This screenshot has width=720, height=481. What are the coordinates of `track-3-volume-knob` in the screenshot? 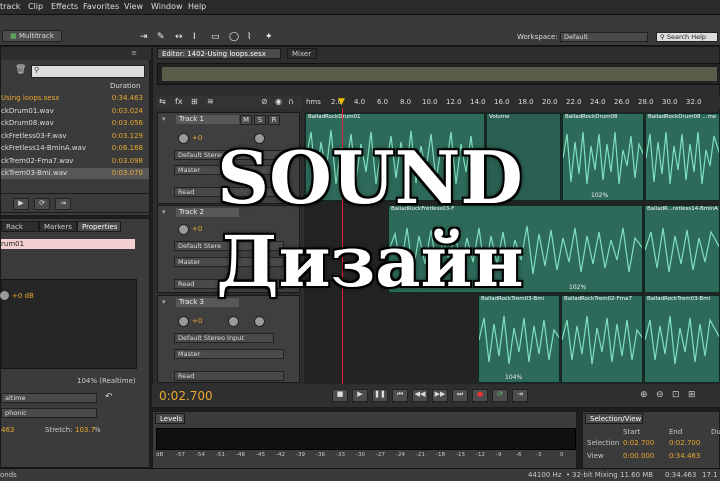 It's located at (183, 321).